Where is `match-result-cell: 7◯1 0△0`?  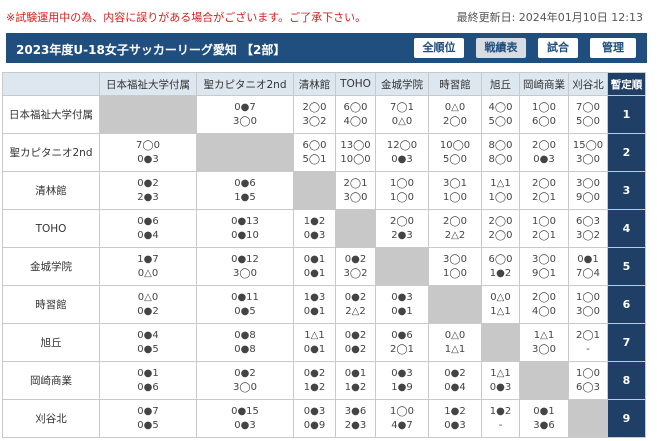
match-result-cell: 7◯1 0△0 is located at coordinates (402, 114).